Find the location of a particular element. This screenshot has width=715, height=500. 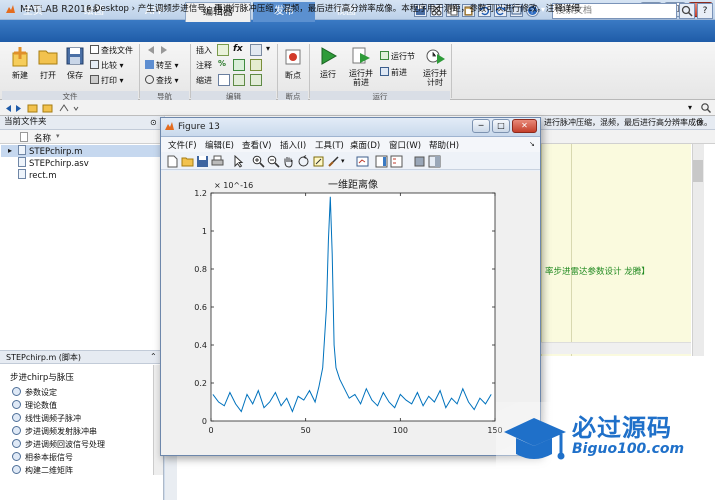

open-button: 打开 is located at coordinates (48, 63).